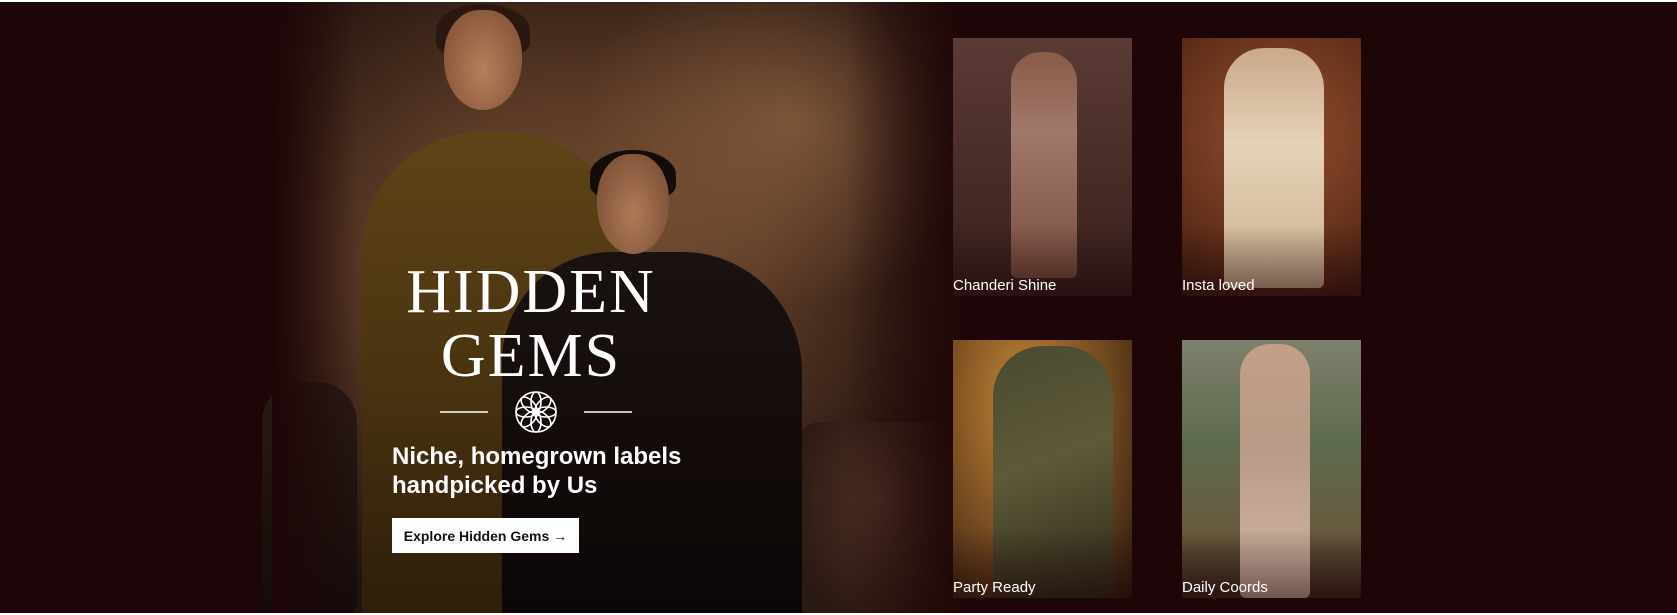  Describe the element at coordinates (1225, 587) in the screenshot. I see `tile-label: Daily Coords` at that location.